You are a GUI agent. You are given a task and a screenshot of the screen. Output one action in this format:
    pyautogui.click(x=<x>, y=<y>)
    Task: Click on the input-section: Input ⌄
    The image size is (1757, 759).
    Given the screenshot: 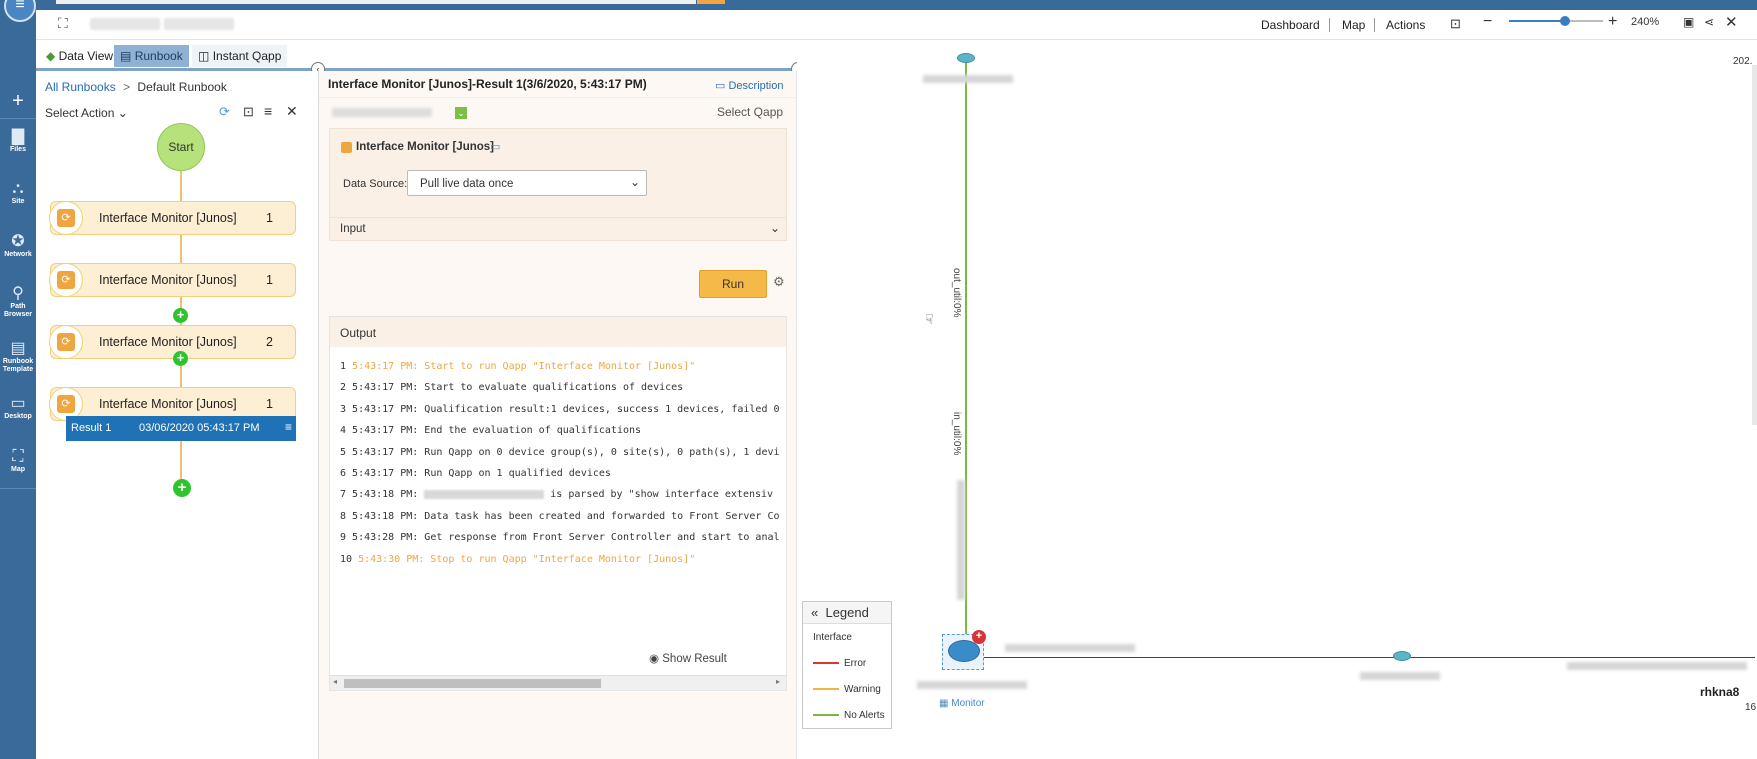 What is the action you would take?
    pyautogui.click(x=558, y=229)
    